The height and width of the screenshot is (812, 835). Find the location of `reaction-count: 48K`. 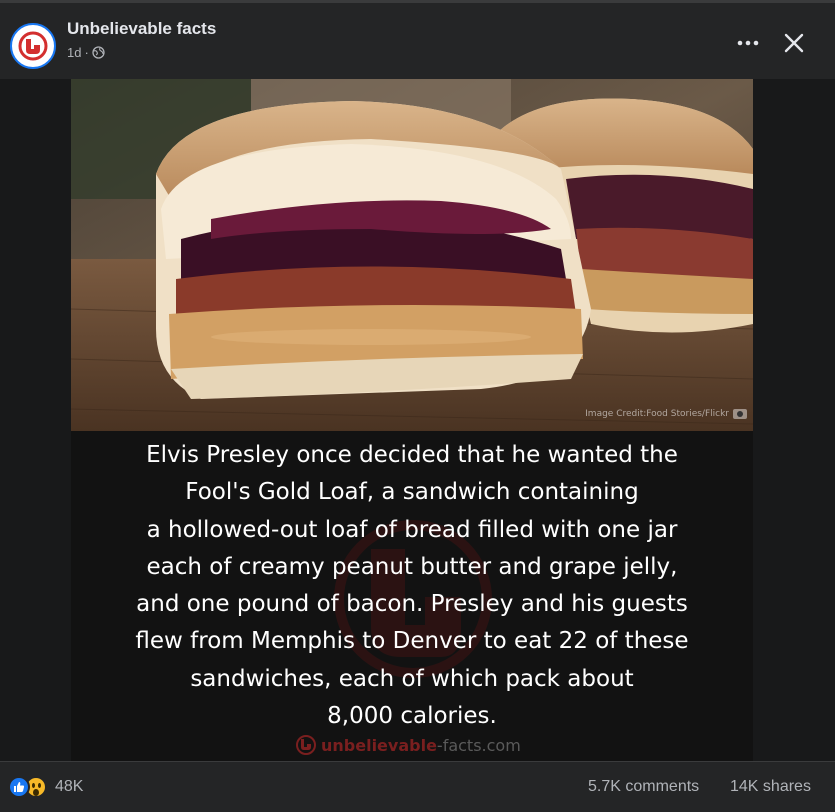

reaction-count: 48K is located at coordinates (69, 787).